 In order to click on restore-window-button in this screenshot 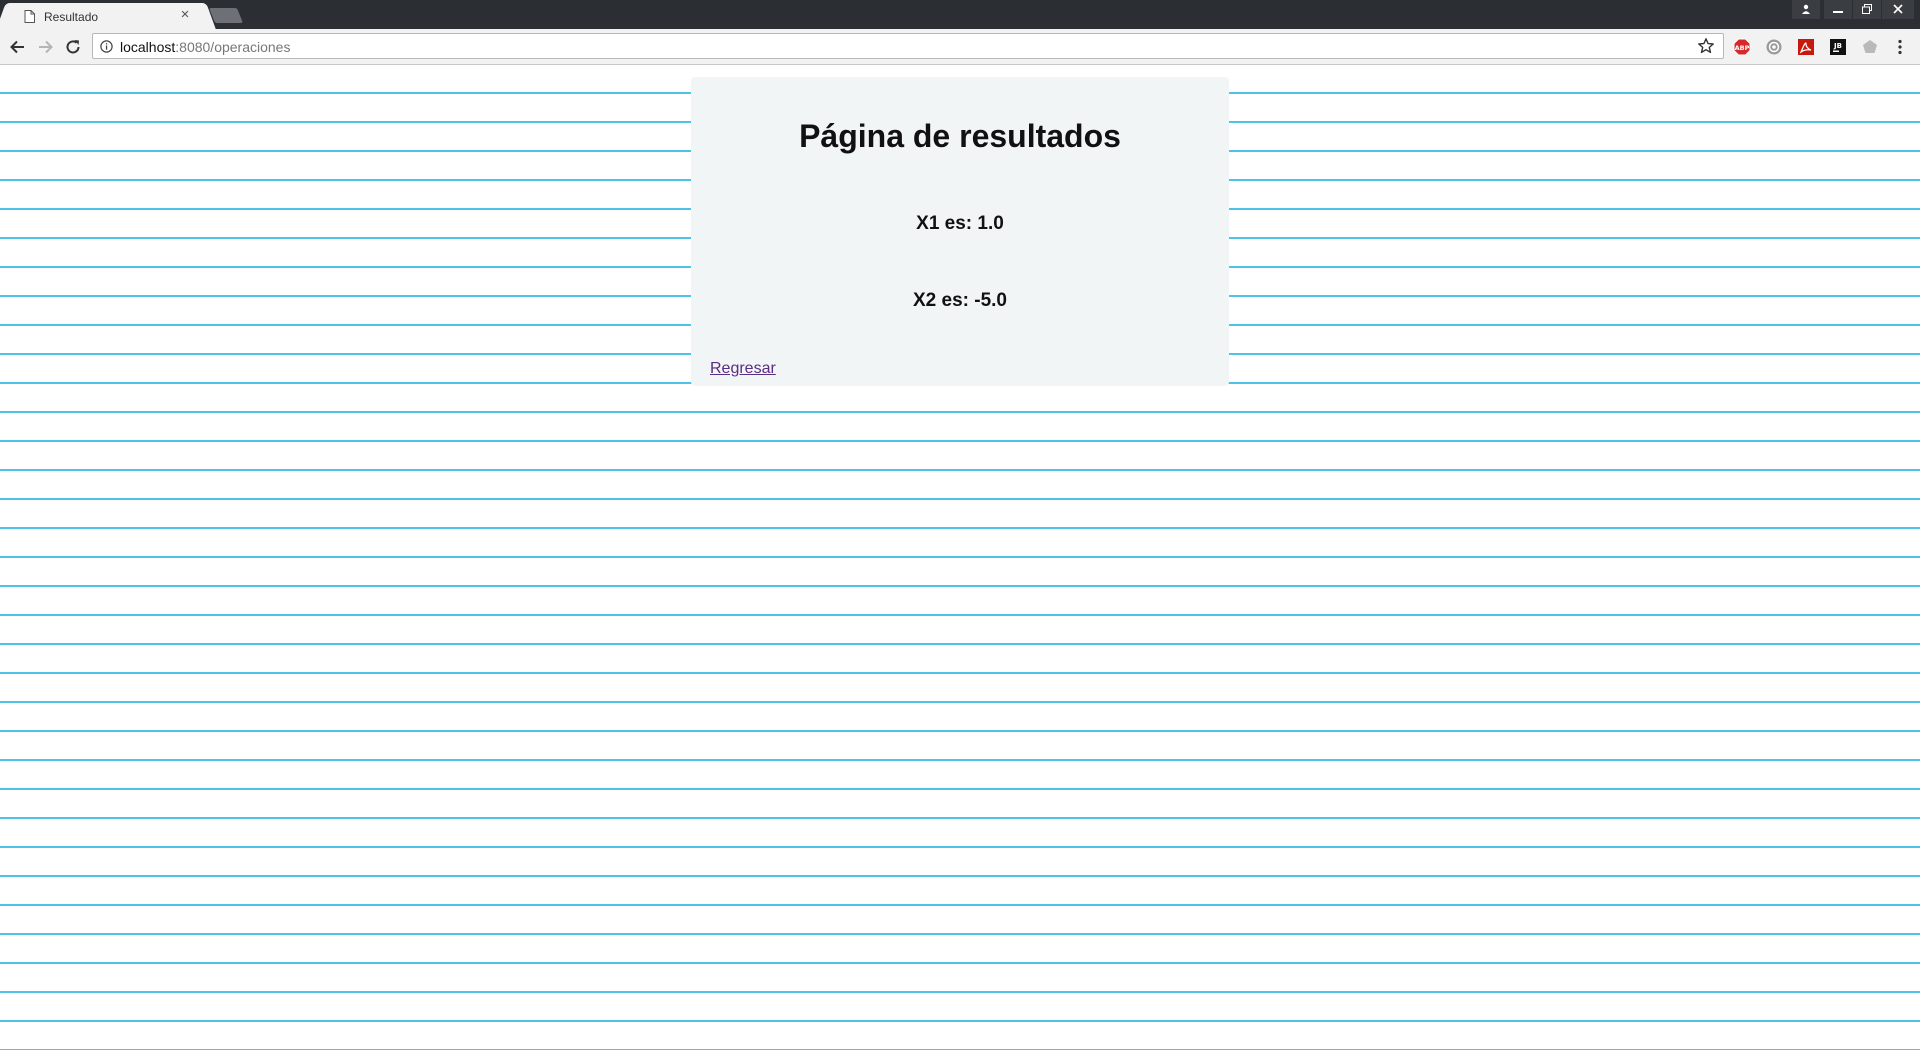, I will do `click(1867, 9)`.